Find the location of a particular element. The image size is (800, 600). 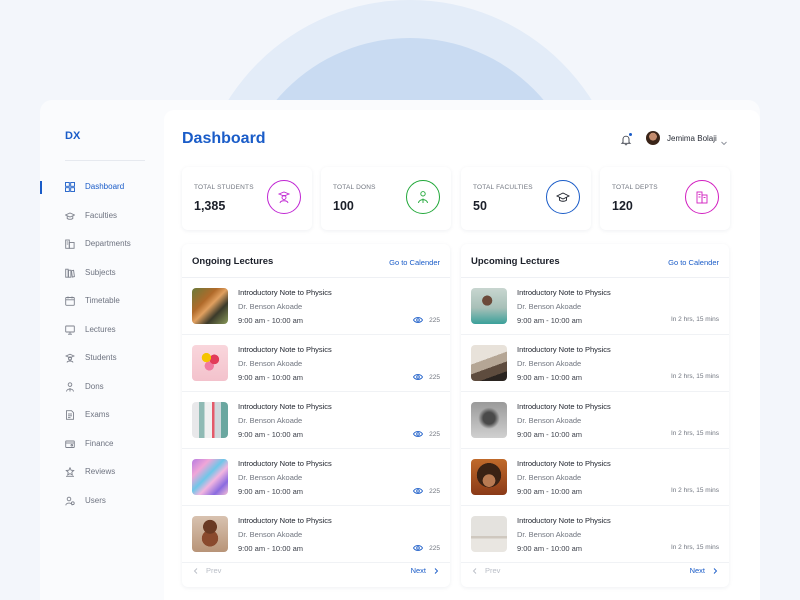

sidebar-item-exams: Exams is located at coordinates (102, 420).